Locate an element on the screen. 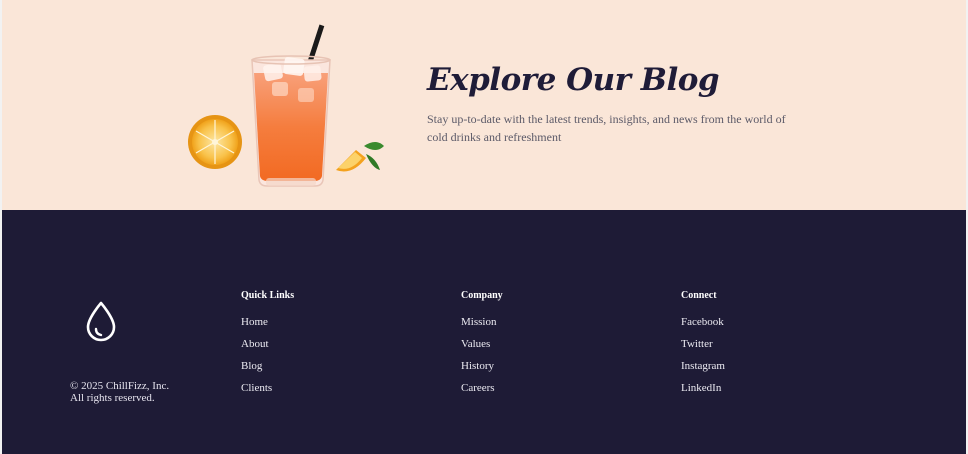 The width and height of the screenshot is (968, 454). page-title: Explore Our Blog is located at coordinates (573, 80).